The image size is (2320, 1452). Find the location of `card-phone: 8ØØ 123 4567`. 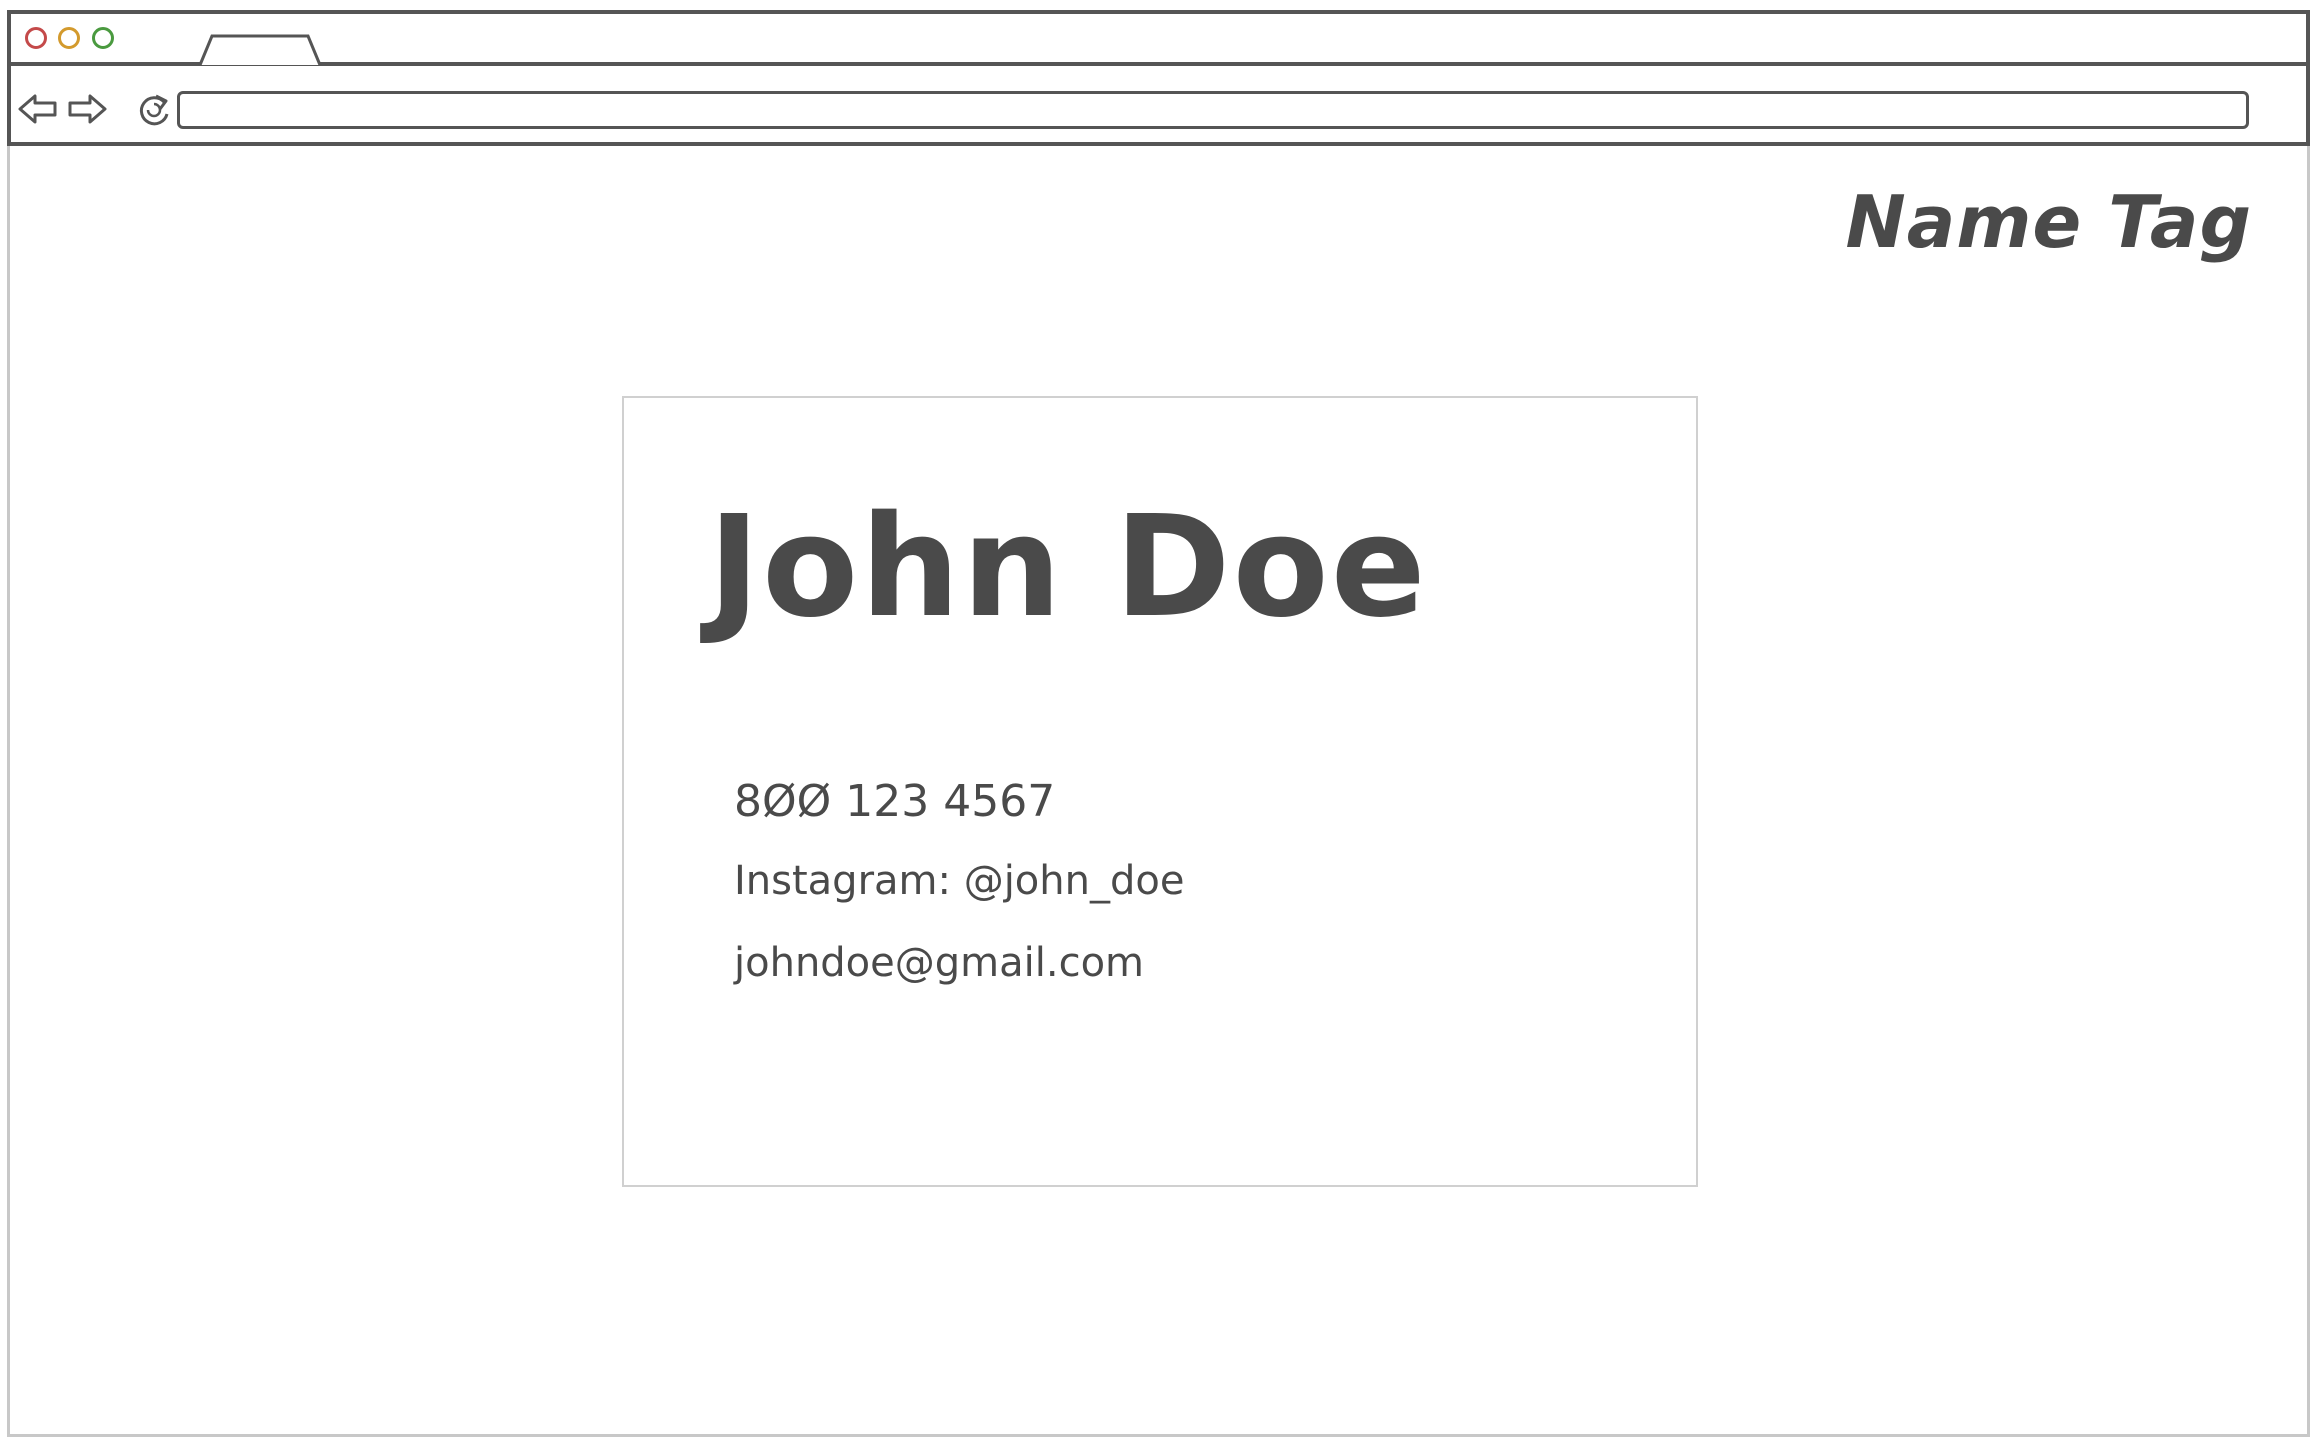

card-phone: 8ØØ 123 4567 is located at coordinates (895, 801).